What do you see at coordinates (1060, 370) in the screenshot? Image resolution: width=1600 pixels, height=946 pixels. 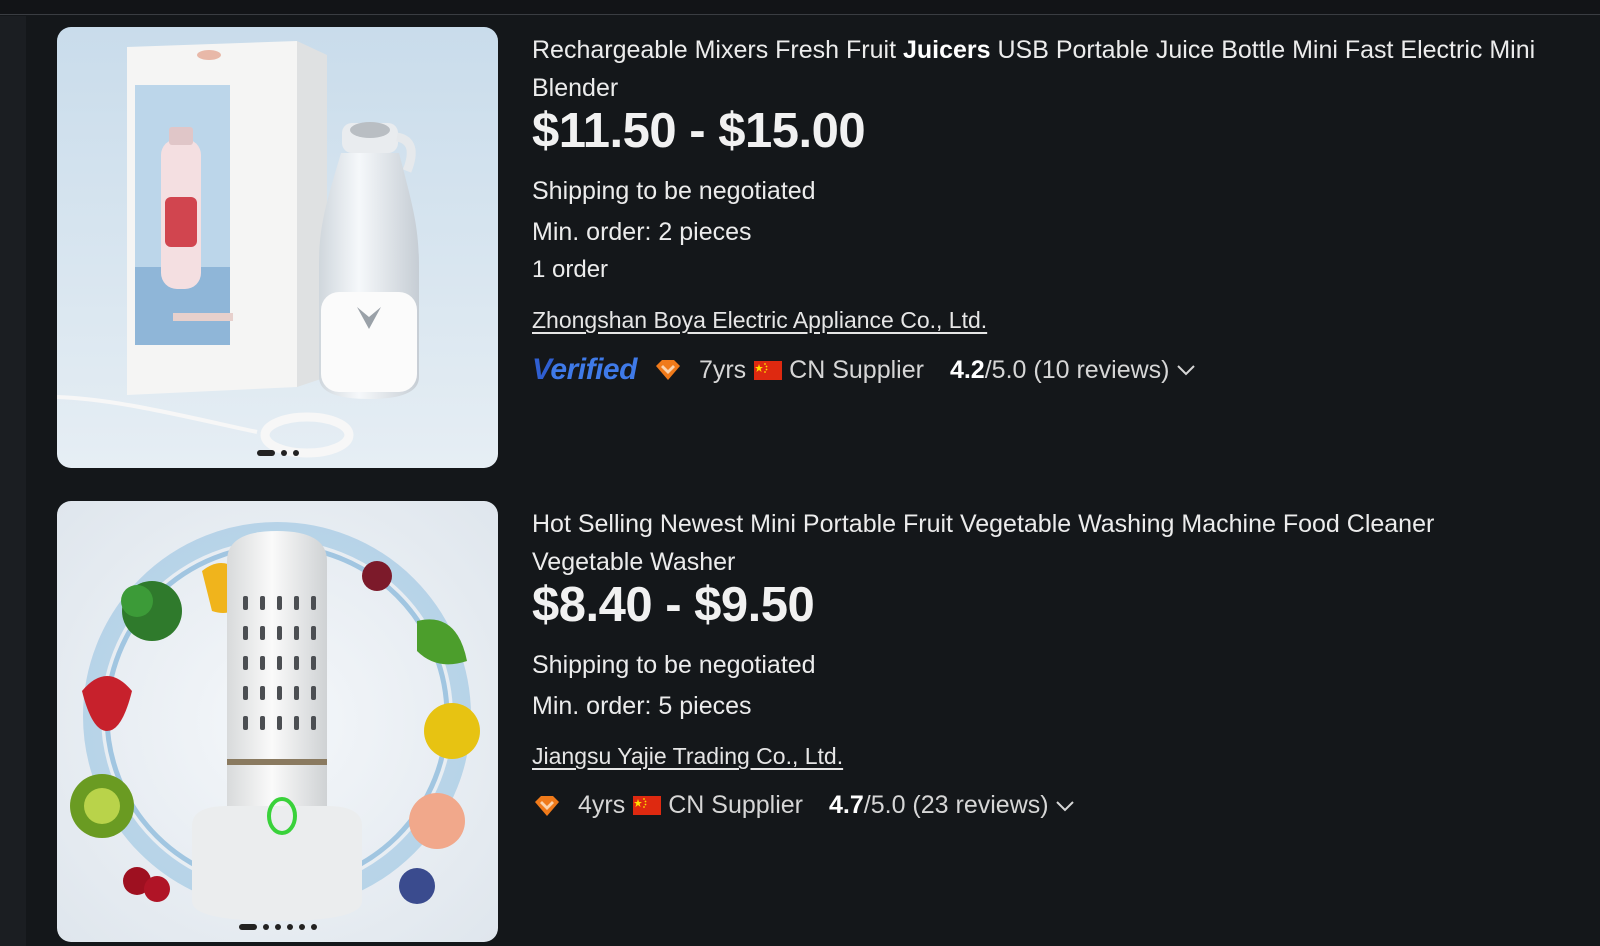 I see `rating-summary: 4.2/5.0 (10 reviews)` at bounding box center [1060, 370].